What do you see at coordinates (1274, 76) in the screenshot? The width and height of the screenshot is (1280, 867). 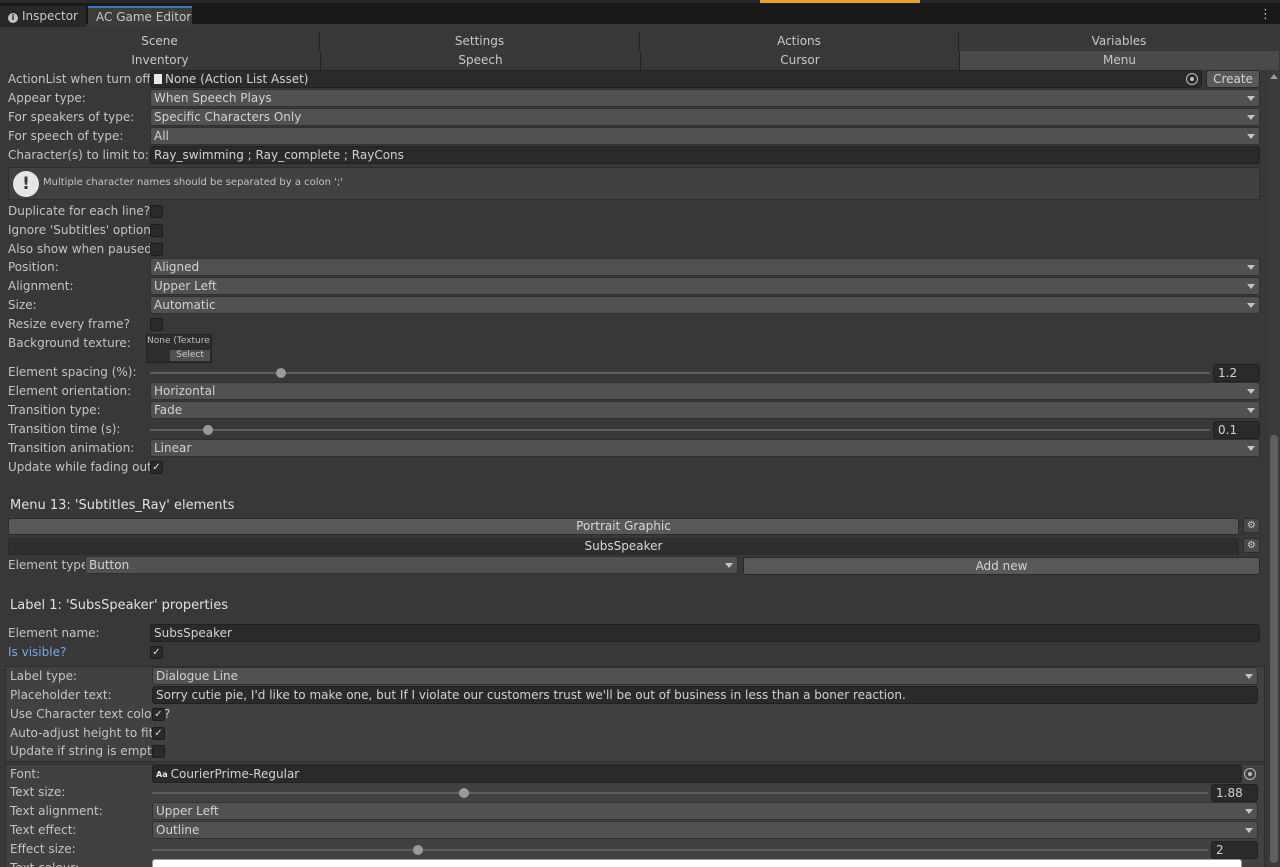 I see `scroll-up-icon` at bounding box center [1274, 76].